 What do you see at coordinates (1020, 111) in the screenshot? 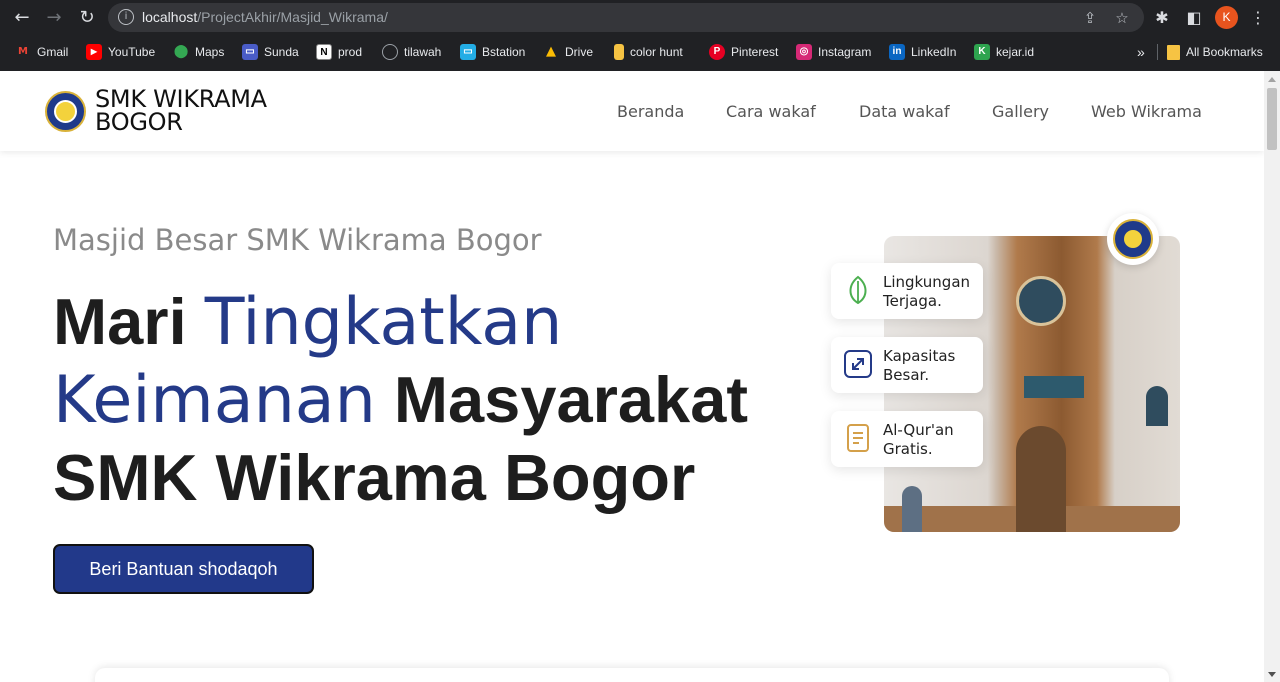
I see `nav-gallery: Gallery` at bounding box center [1020, 111].